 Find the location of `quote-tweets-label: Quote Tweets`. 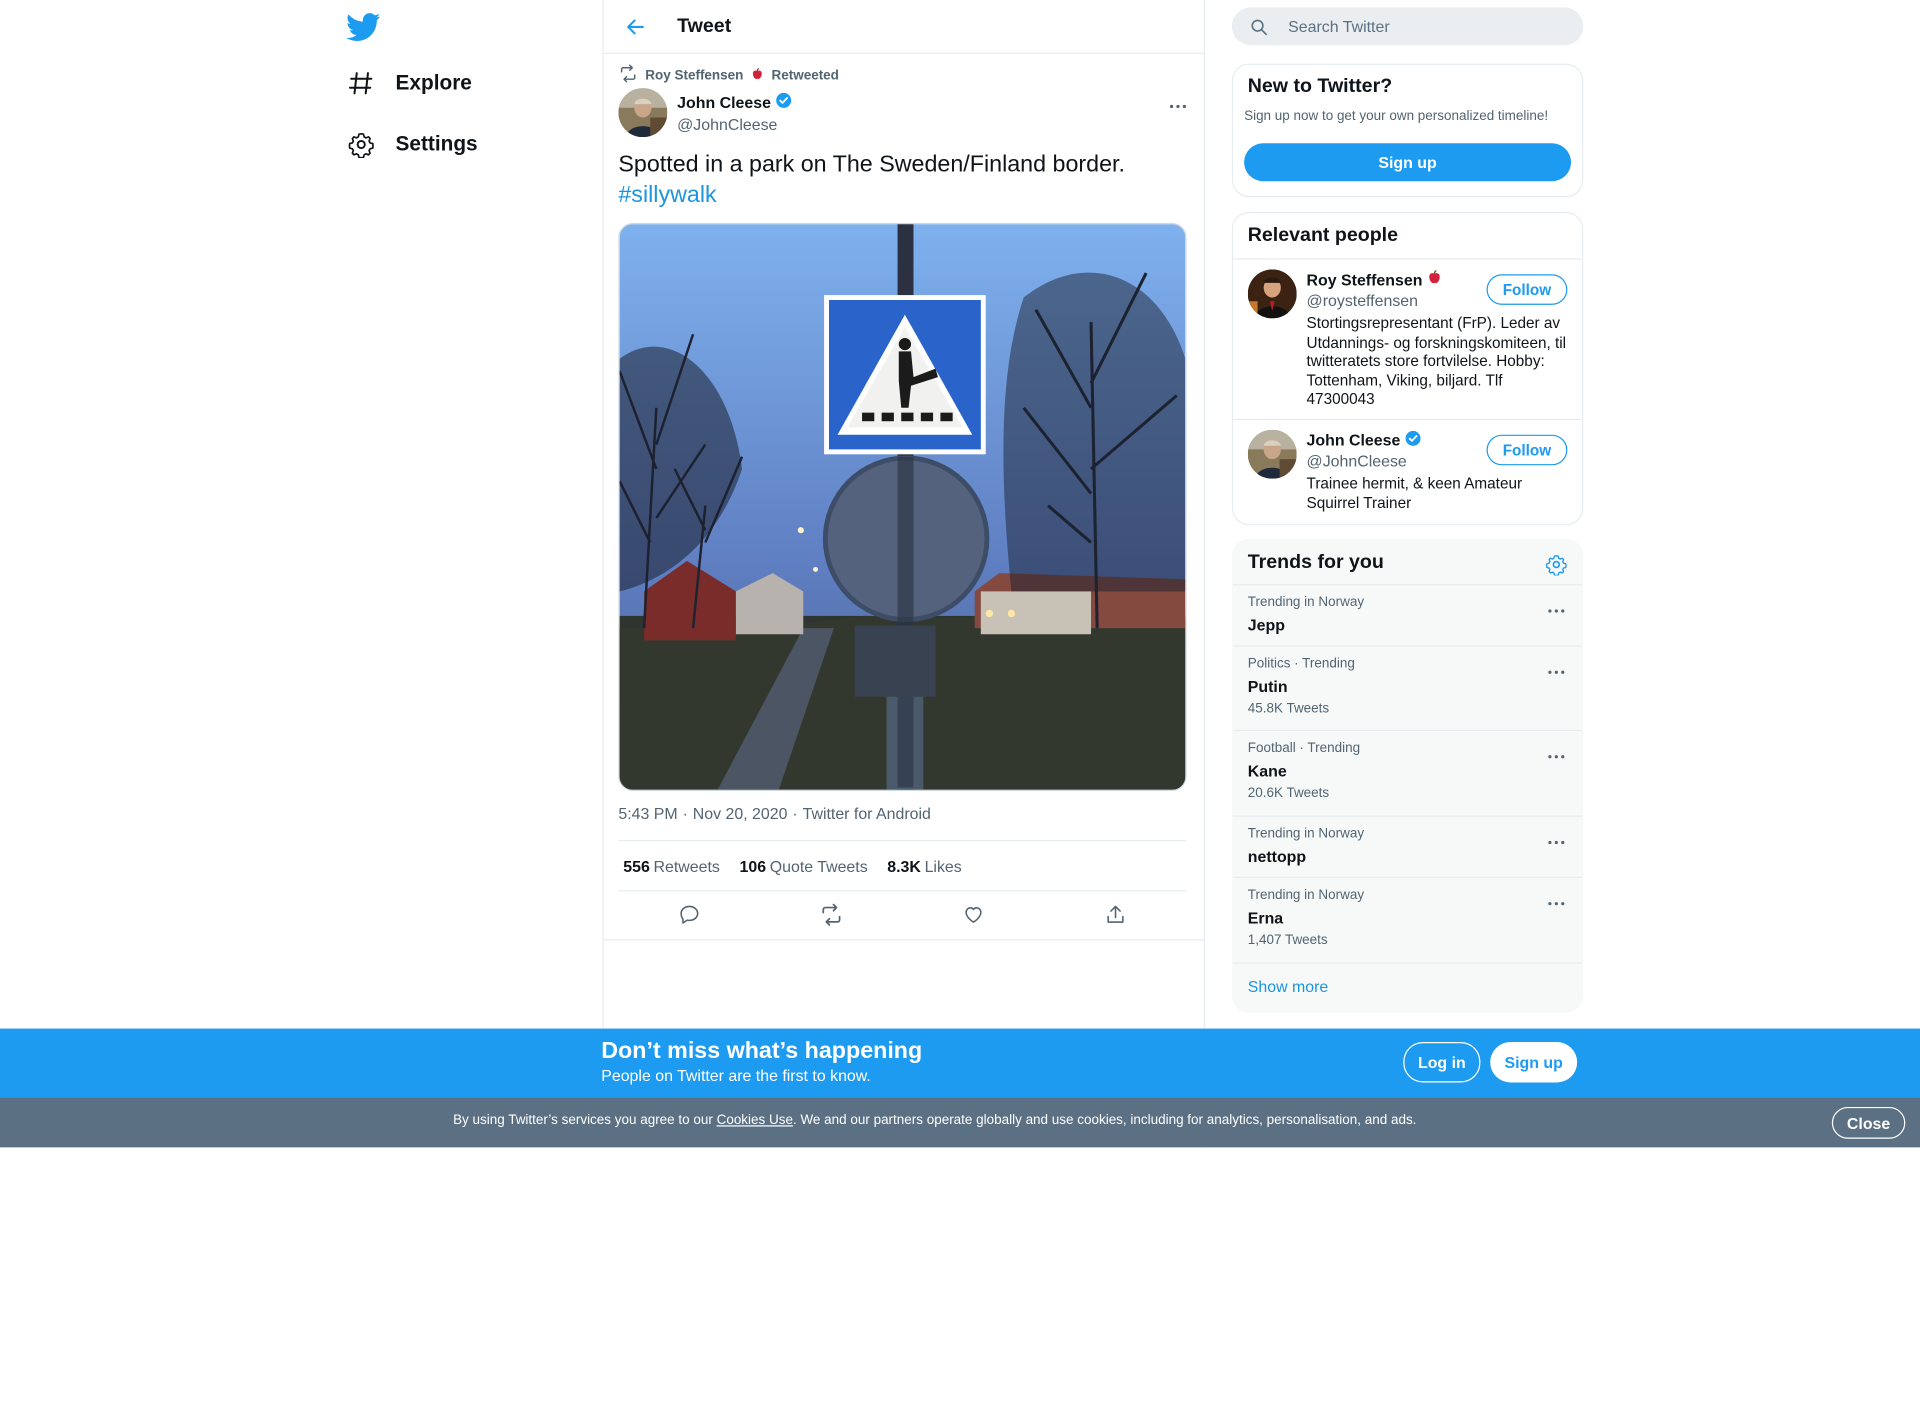

quote-tweets-label: Quote Tweets is located at coordinates (818, 865).